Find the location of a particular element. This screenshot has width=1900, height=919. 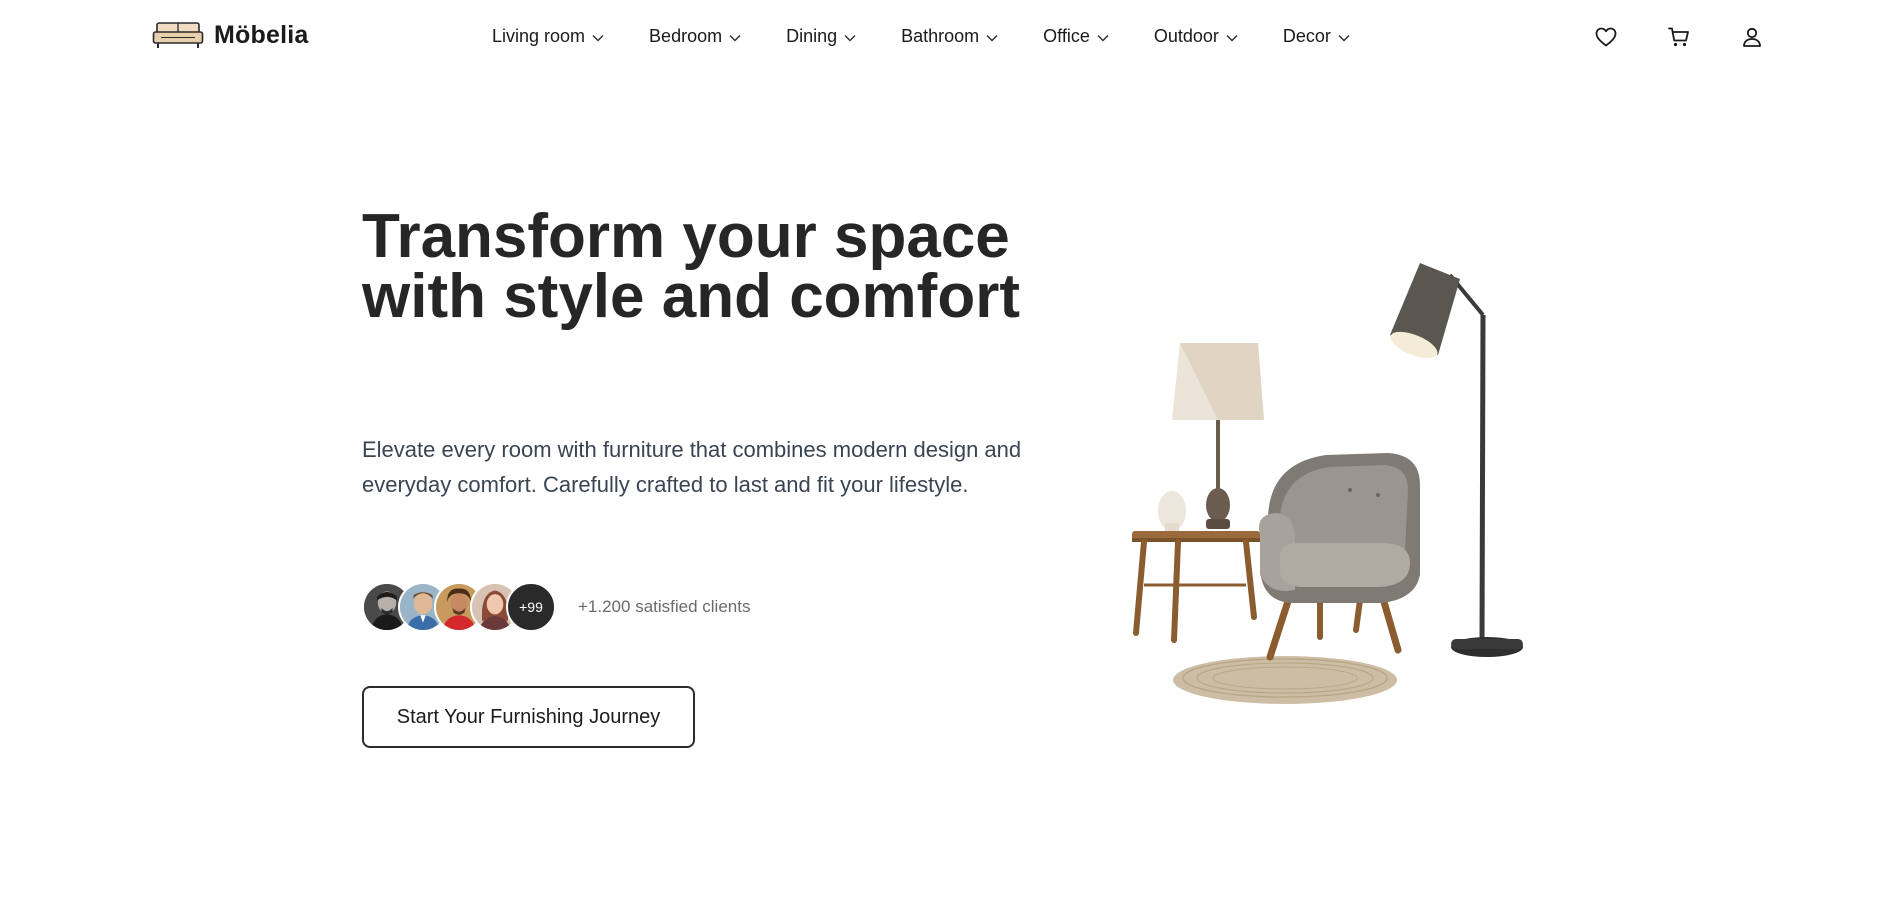

nav-item-label: Decor is located at coordinates (1306, 36).